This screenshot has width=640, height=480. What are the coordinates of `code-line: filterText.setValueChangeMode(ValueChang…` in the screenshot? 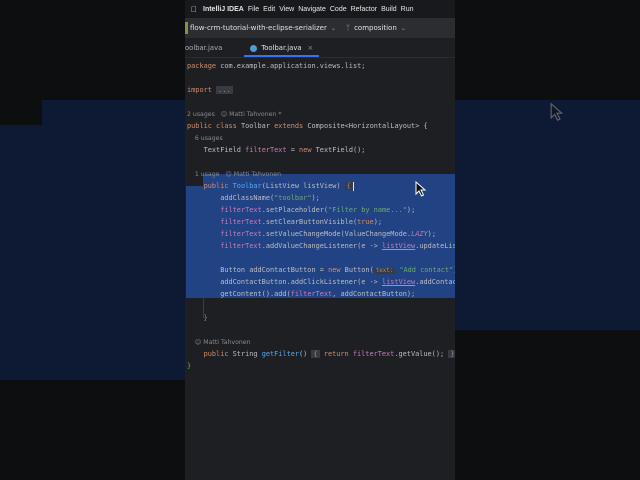 It's located at (311, 234).